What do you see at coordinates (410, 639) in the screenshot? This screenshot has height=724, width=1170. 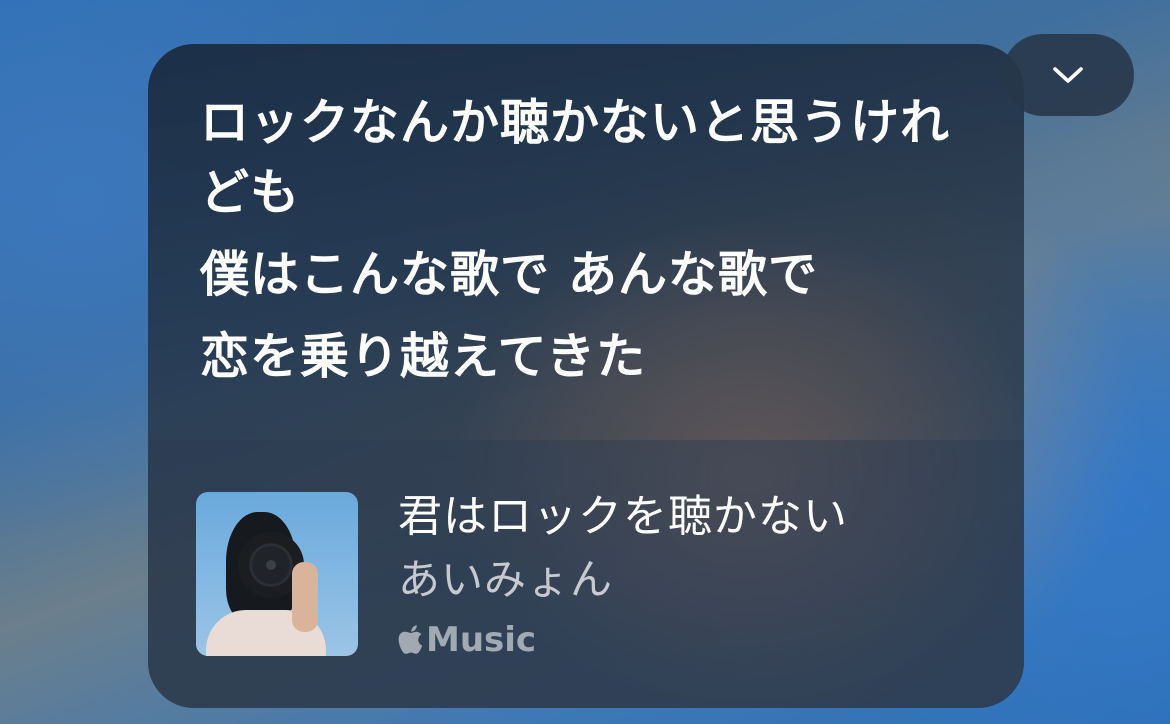 I see `apple-logo-icon` at bounding box center [410, 639].